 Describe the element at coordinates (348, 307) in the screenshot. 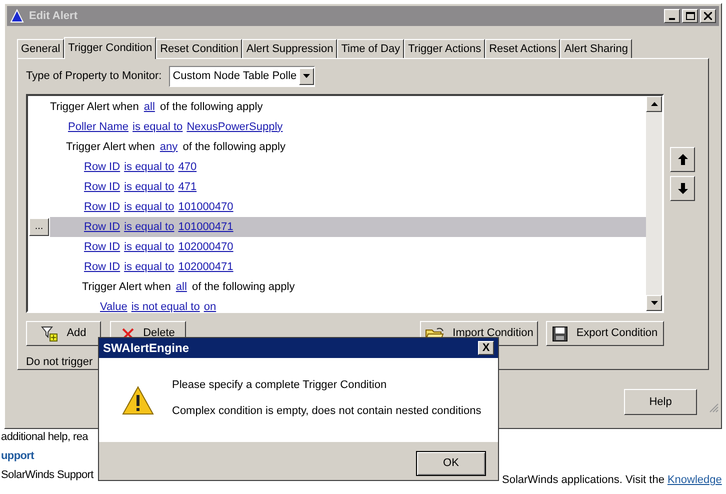

I see `condition-row: Value is not equal to on` at that location.